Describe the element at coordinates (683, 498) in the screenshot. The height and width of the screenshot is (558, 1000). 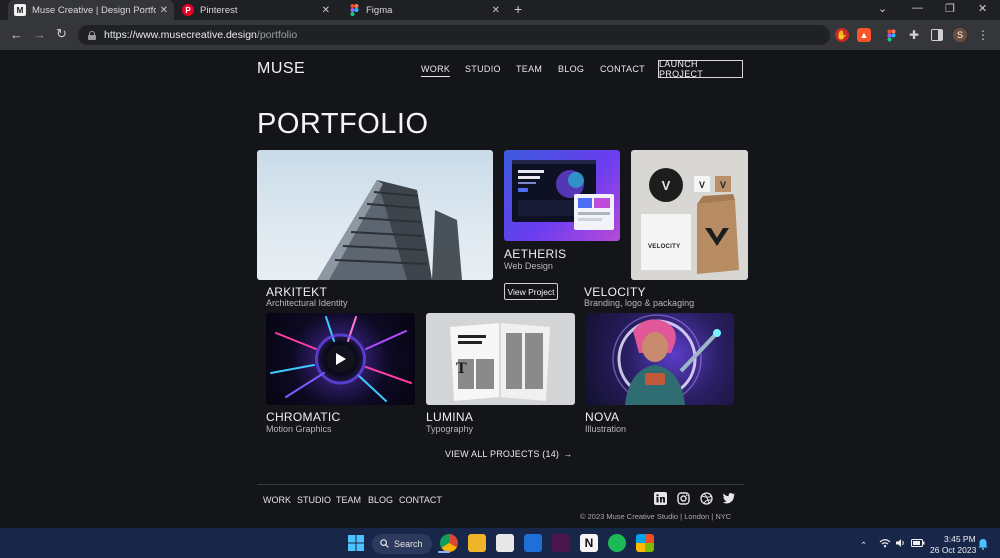
I see `instagram-icon` at that location.